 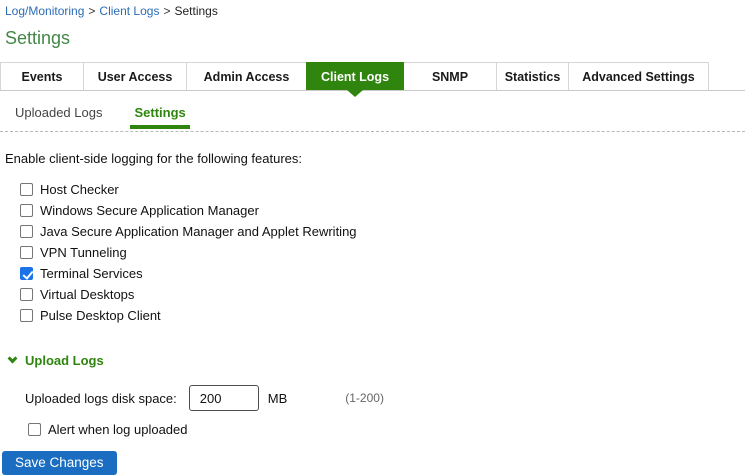 I want to click on save-changes-button: Save Changes, so click(x=59, y=463).